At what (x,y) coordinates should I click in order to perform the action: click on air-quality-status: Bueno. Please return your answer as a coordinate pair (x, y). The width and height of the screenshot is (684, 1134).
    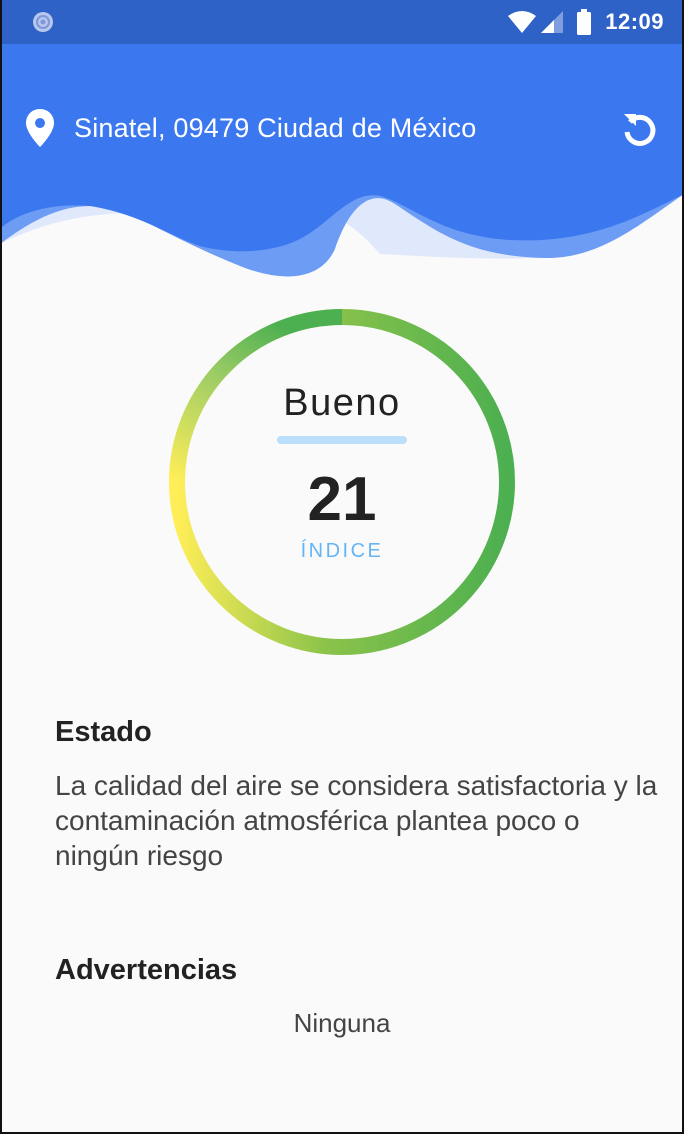
    Looking at the image, I should click on (342, 403).